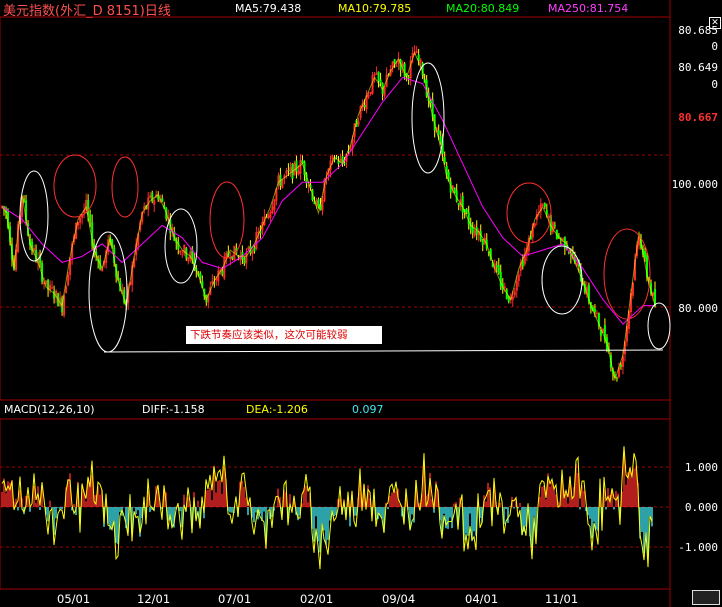 This screenshot has width=722, height=607. What do you see at coordinates (383, 351) in the screenshot?
I see `support-line` at bounding box center [383, 351].